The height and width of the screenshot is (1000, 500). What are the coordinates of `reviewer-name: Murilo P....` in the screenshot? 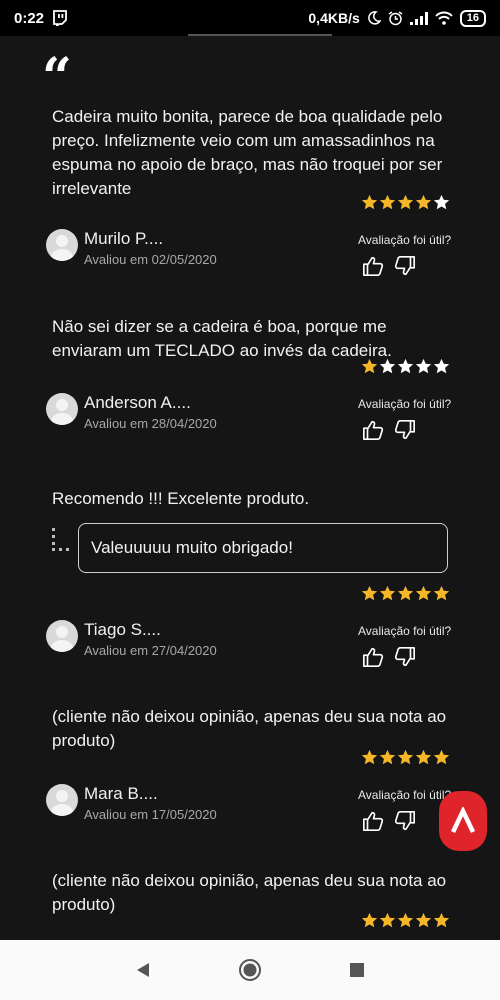 It's located at (124, 238).